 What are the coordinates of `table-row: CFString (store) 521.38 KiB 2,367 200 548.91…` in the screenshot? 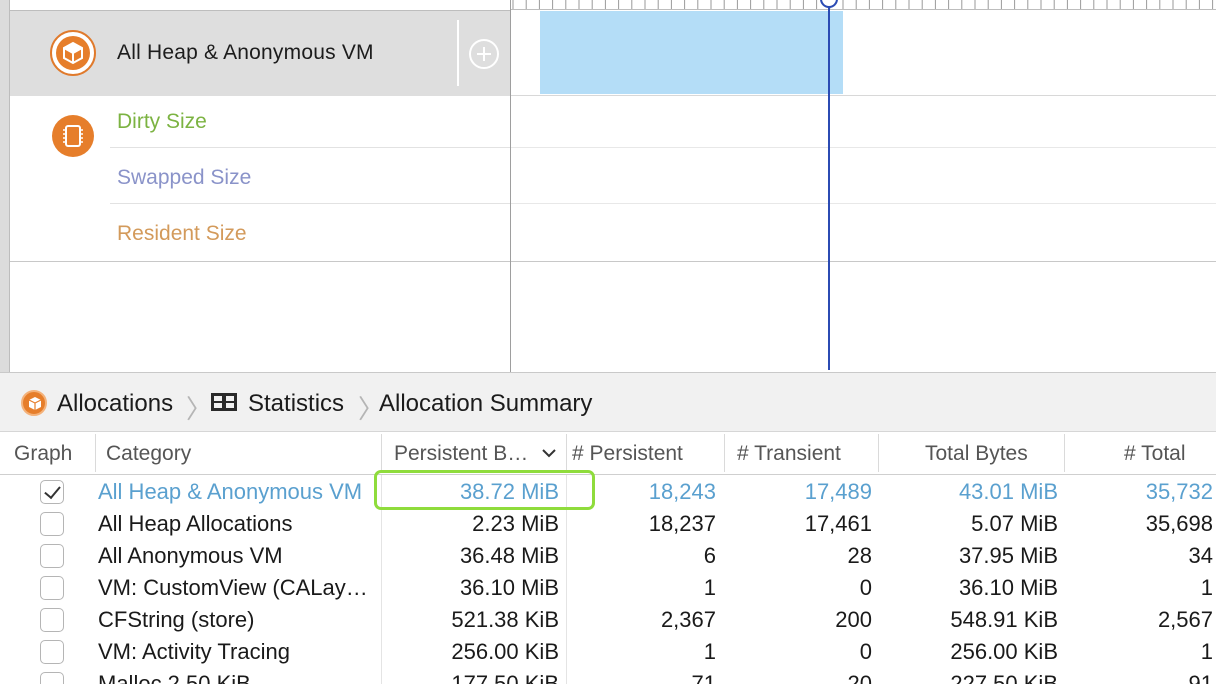 It's located at (608, 620).